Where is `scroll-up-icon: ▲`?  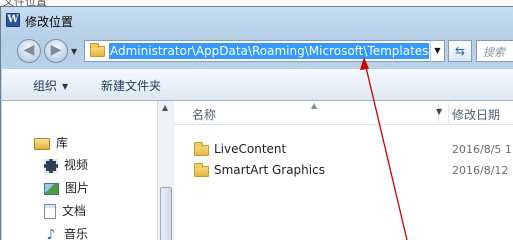 scroll-up-icon: ▲ is located at coordinates (165, 107).